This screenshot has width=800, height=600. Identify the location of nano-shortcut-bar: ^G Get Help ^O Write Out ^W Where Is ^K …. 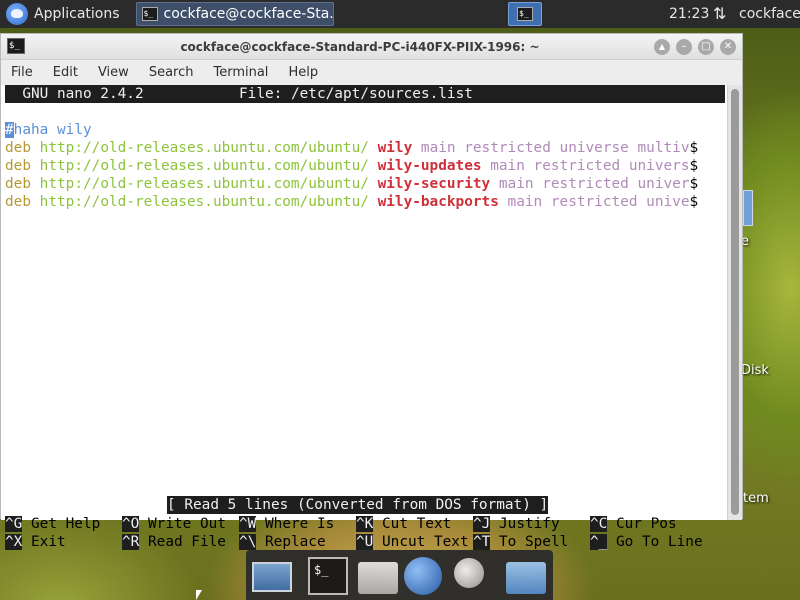
(365, 533).